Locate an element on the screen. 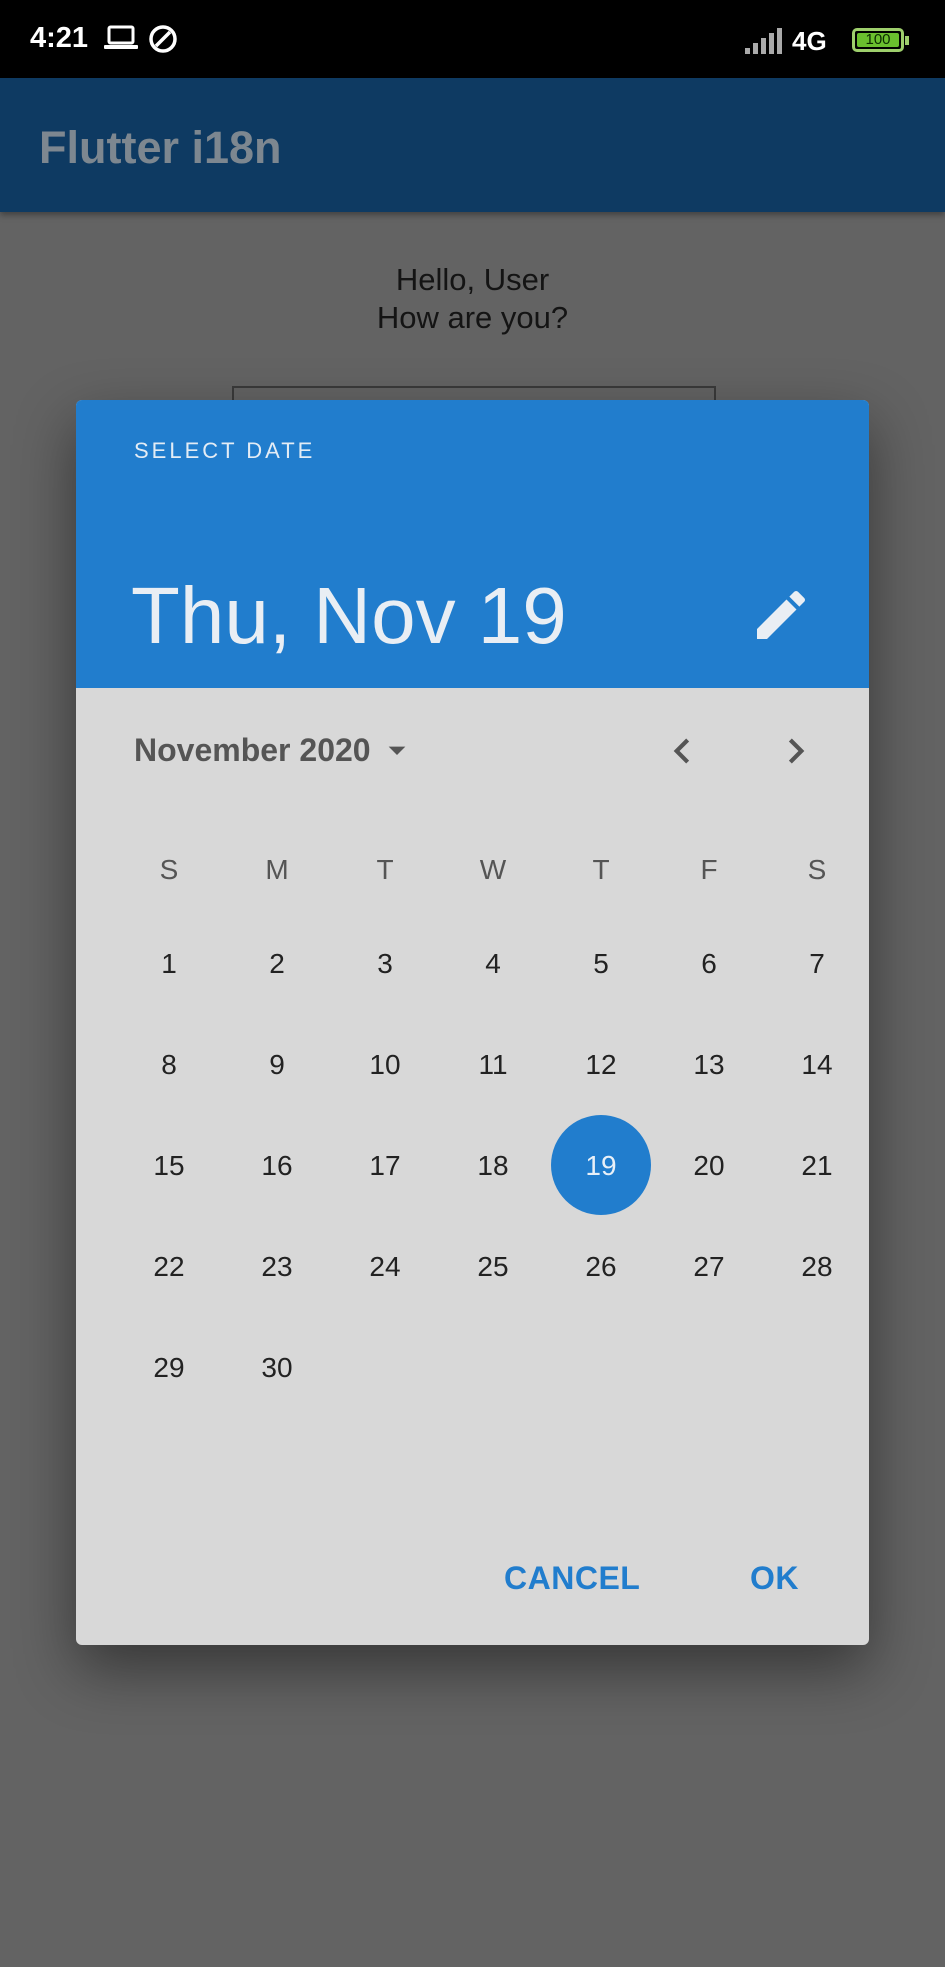 The height and width of the screenshot is (1967, 945). weekday-header: S M T W T F S is located at coordinates (492, 870).